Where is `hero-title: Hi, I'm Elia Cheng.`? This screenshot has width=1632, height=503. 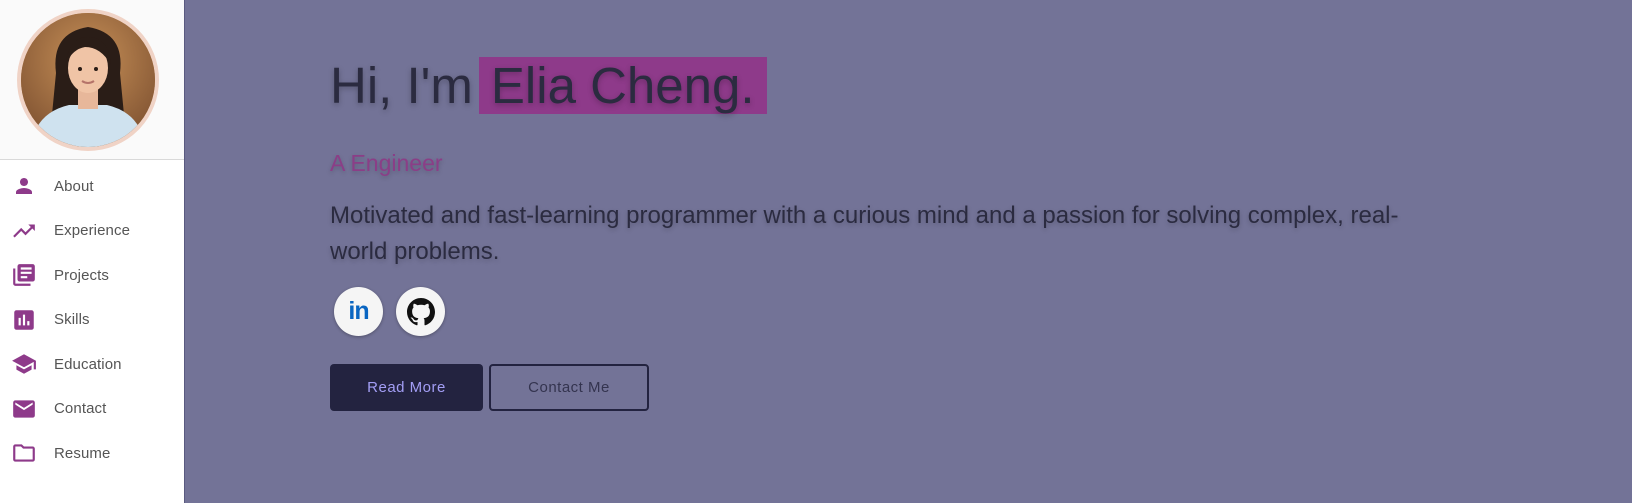
hero-title: Hi, I'm Elia Cheng. is located at coordinates (548, 86).